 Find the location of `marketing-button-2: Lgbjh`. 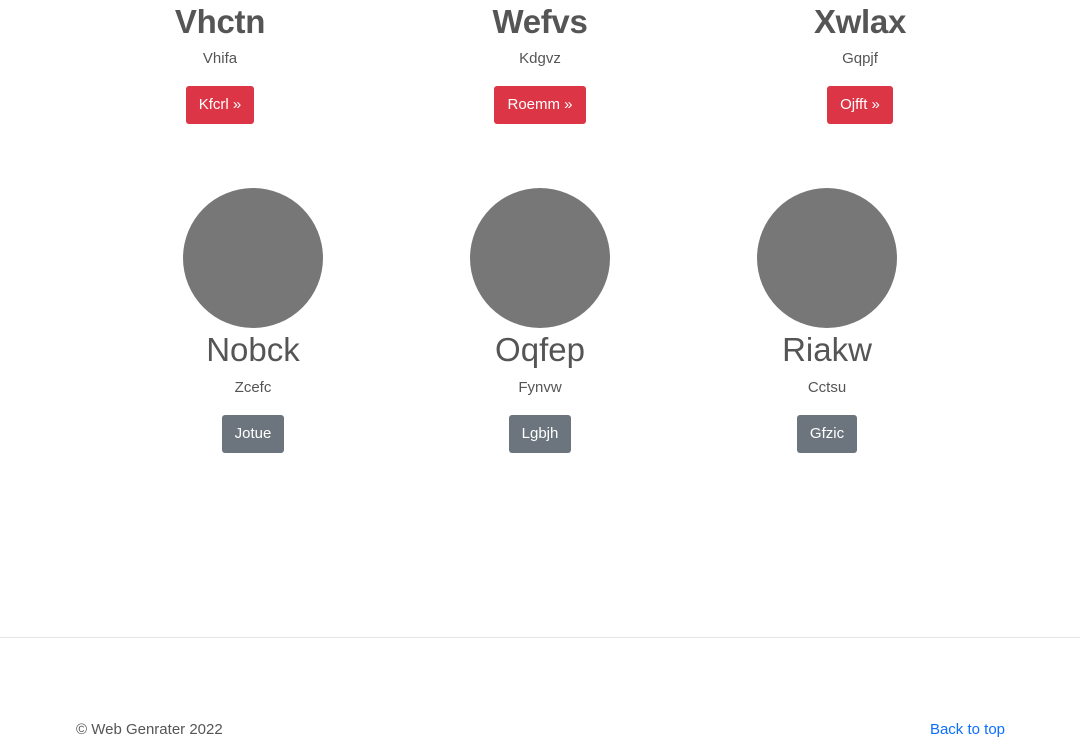

marketing-button-2: Lgbjh is located at coordinates (540, 434).